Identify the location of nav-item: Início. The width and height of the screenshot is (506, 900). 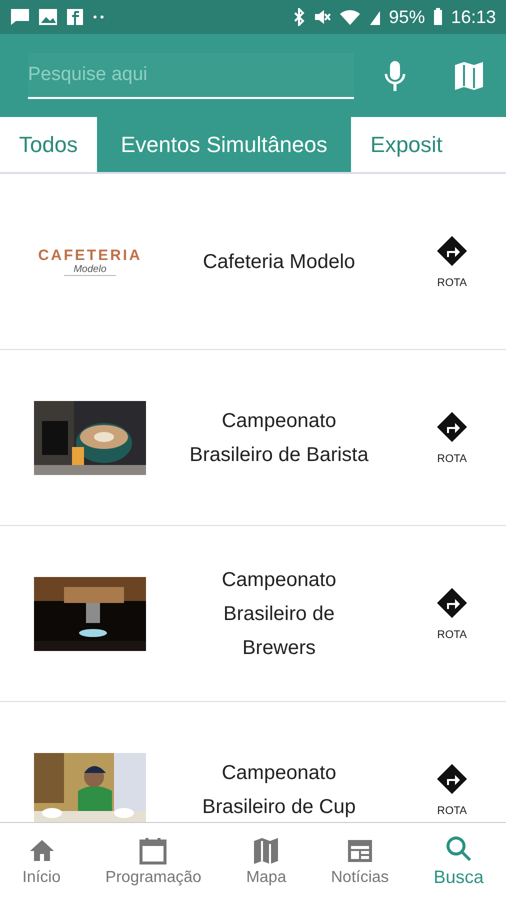
(41, 861).